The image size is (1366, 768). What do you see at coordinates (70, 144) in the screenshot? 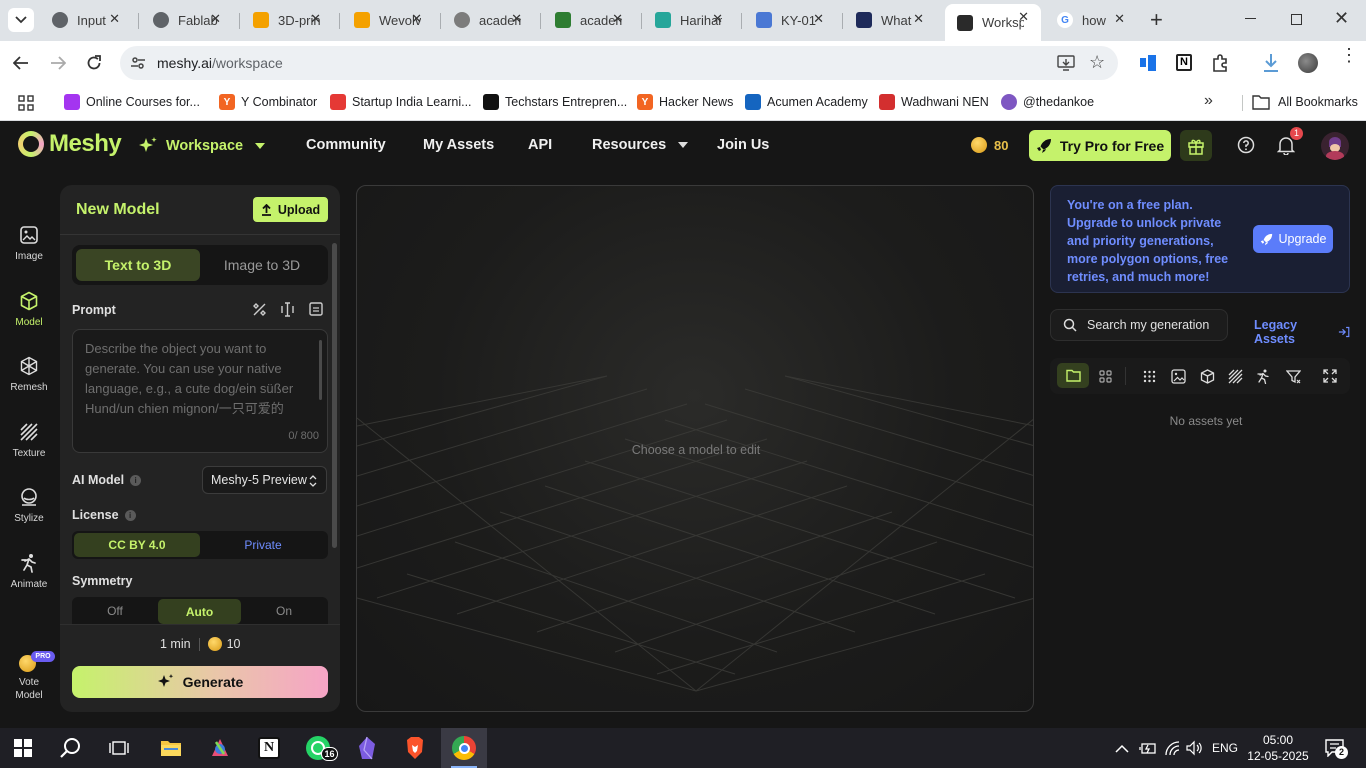
I see `meshy-logo: Meshy` at bounding box center [70, 144].